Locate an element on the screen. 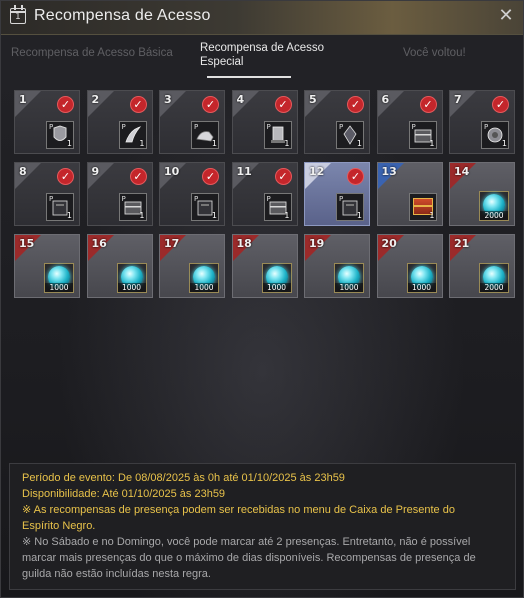 This screenshot has height=598, width=524. reward-day-14: 14 2000 is located at coordinates (482, 194).